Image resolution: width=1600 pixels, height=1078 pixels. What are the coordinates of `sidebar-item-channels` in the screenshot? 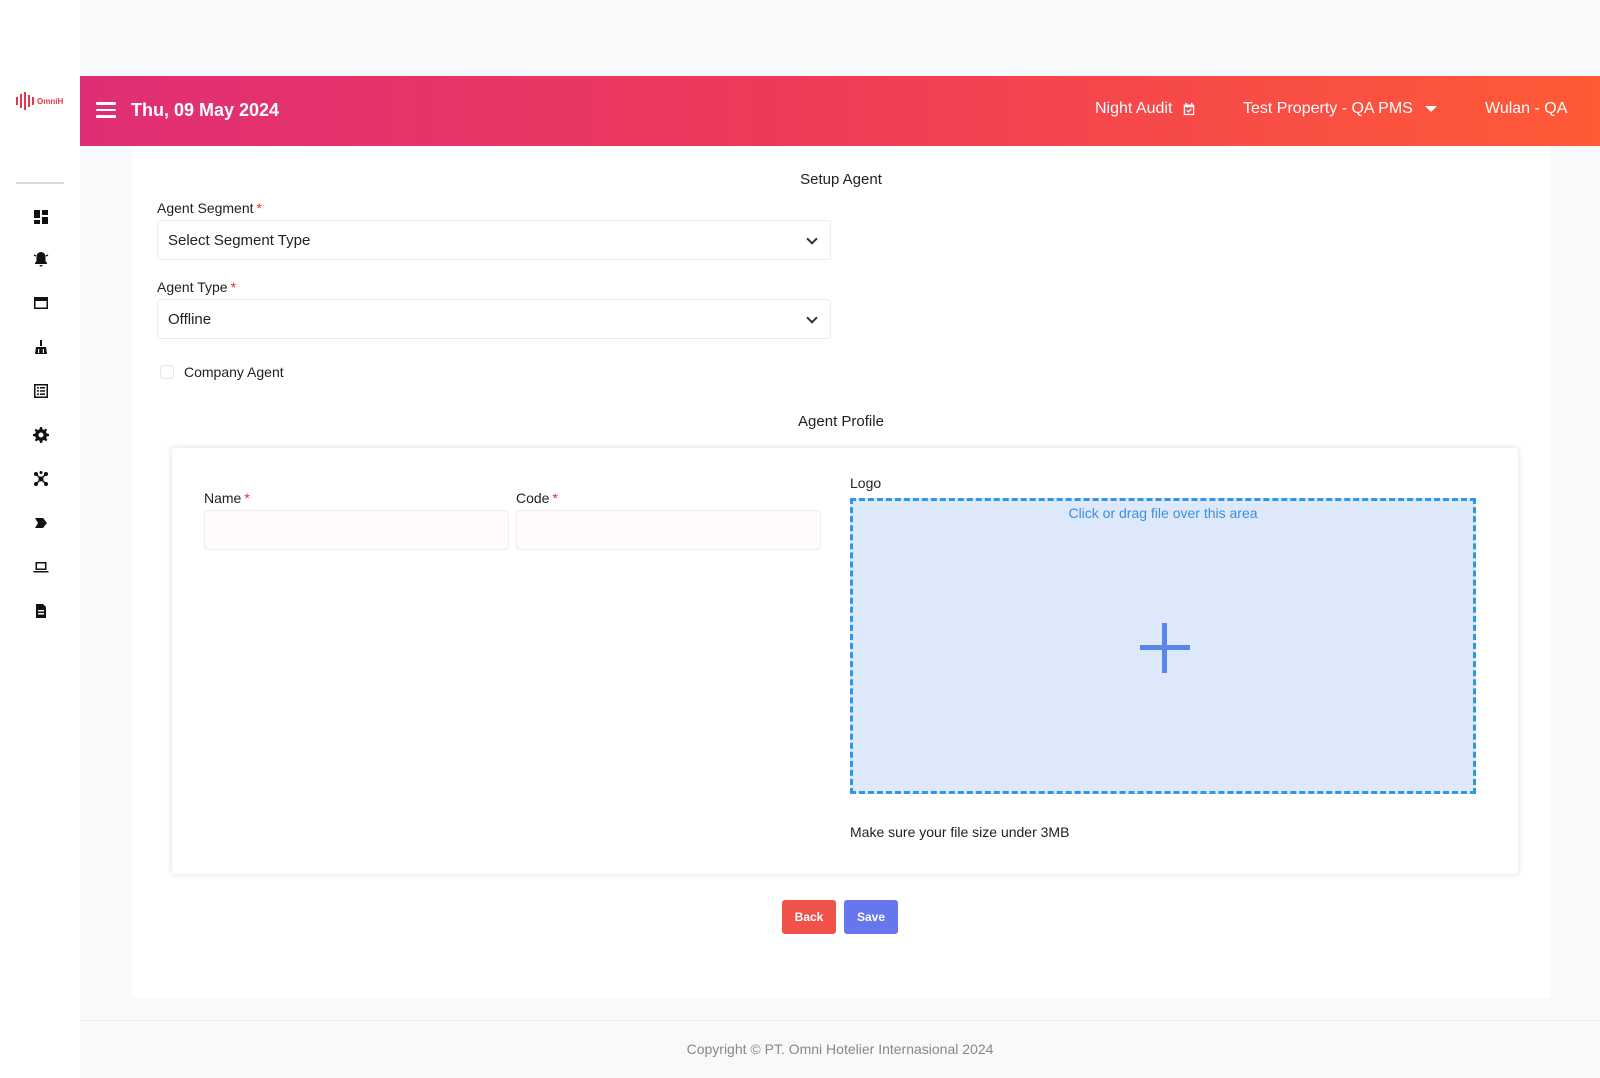 It's located at (41, 479).